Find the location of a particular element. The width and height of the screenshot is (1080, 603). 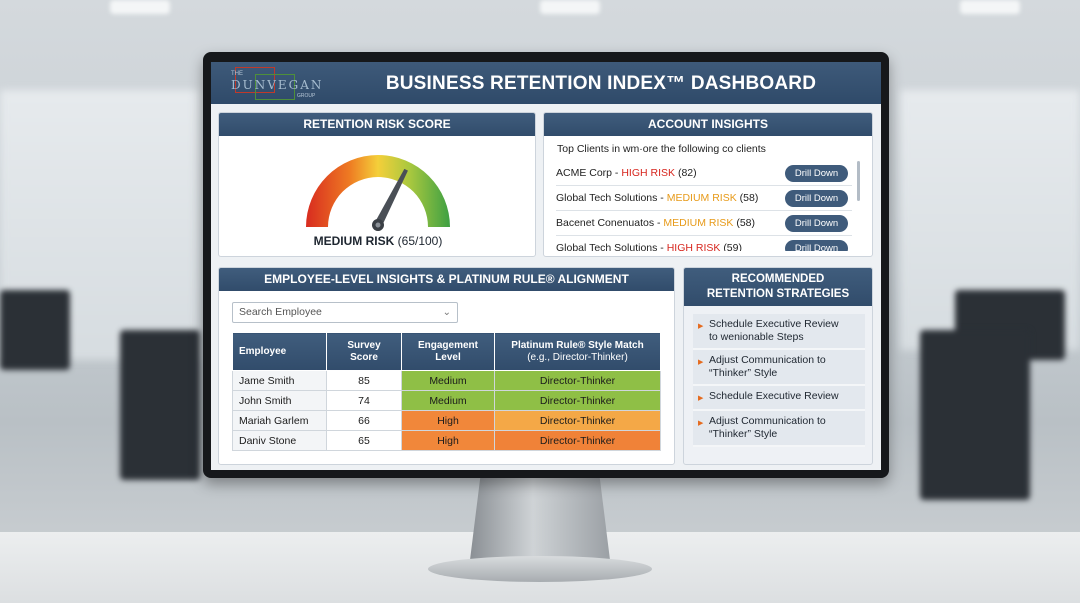

account-entry: Global Tech Solutions - MEDIUM RISK (58) is located at coordinates (657, 198).